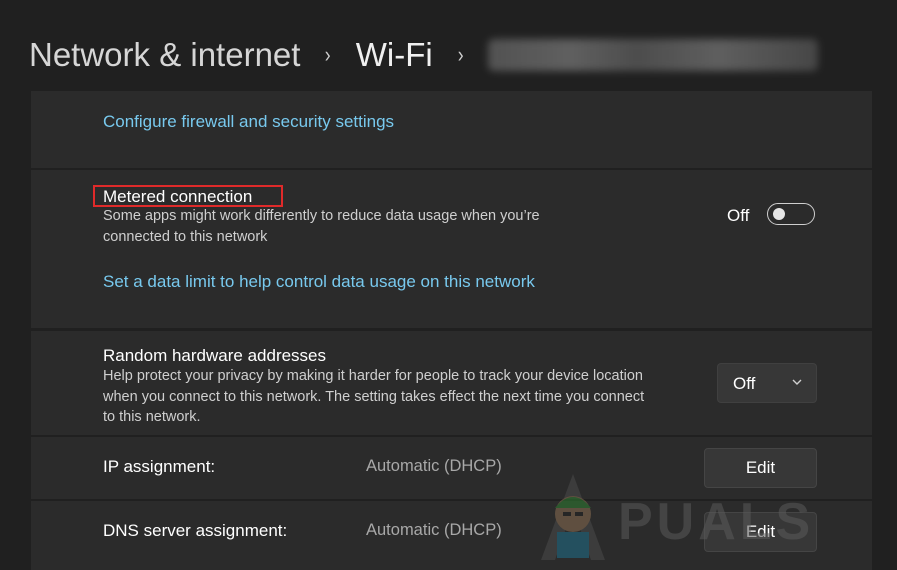 The width and height of the screenshot is (897, 570). I want to click on breadcrumb: Network & internet › Wi-Fi ›, so click(424, 55).